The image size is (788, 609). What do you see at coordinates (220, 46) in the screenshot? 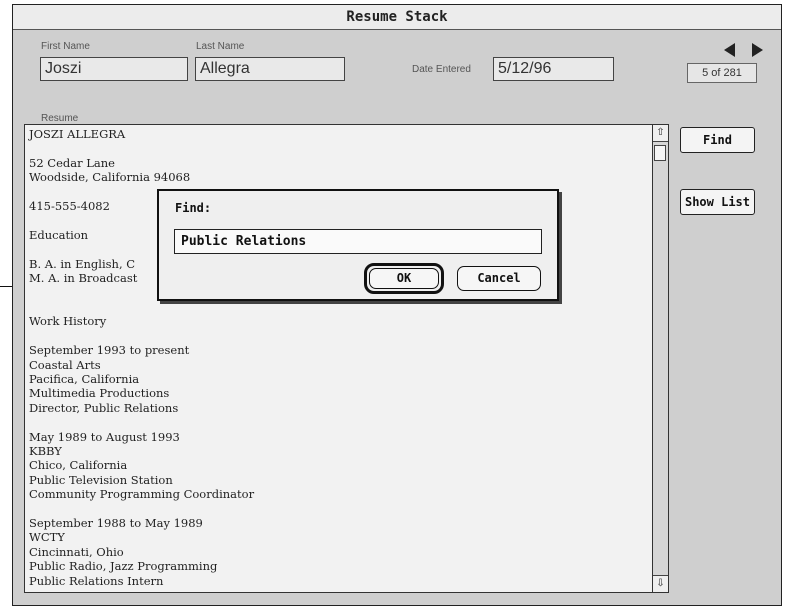
I see `last-name-label: Last Name` at bounding box center [220, 46].